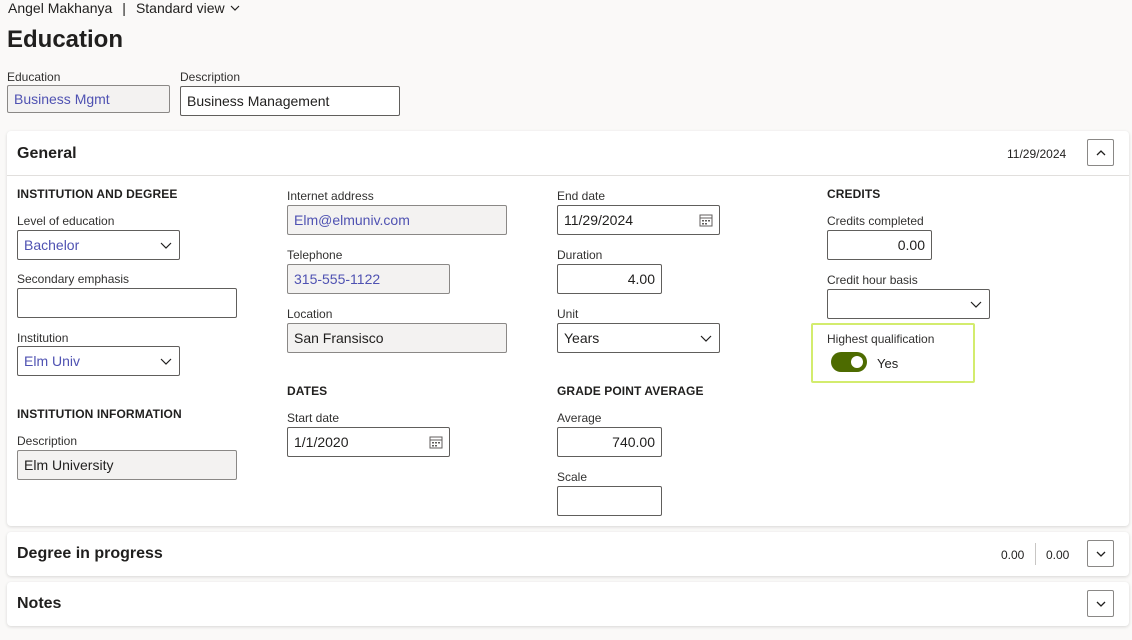 The height and width of the screenshot is (640, 1132). Describe the element at coordinates (854, 194) in the screenshot. I see `credits-heading: CREDITS` at that location.